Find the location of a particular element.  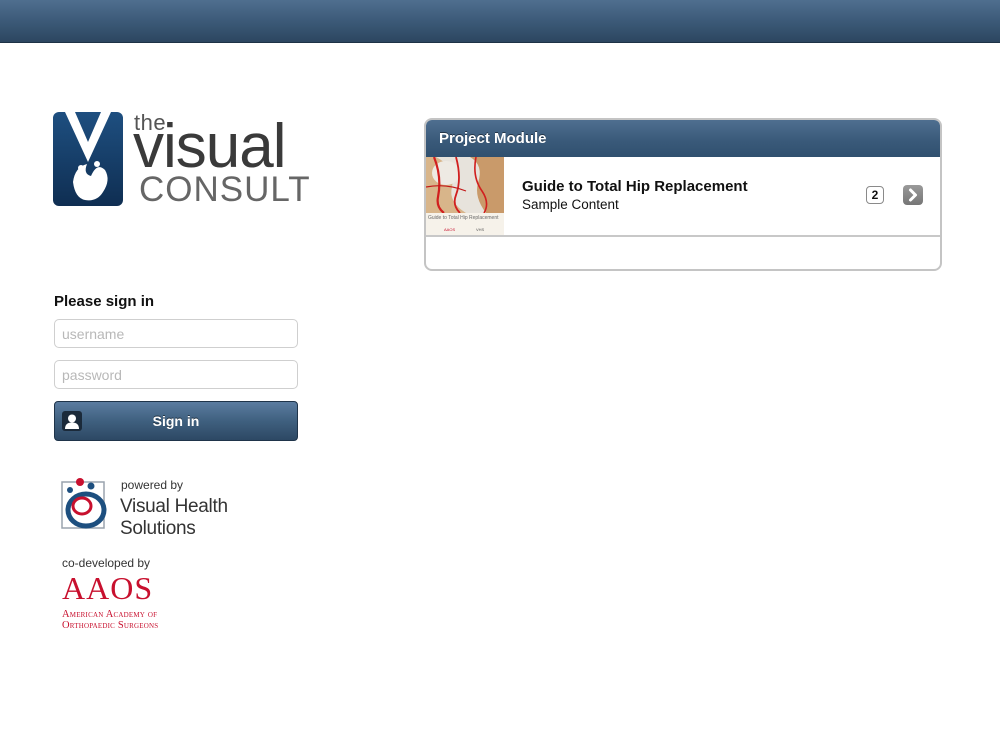

chevron-right-icon is located at coordinates (913, 195).